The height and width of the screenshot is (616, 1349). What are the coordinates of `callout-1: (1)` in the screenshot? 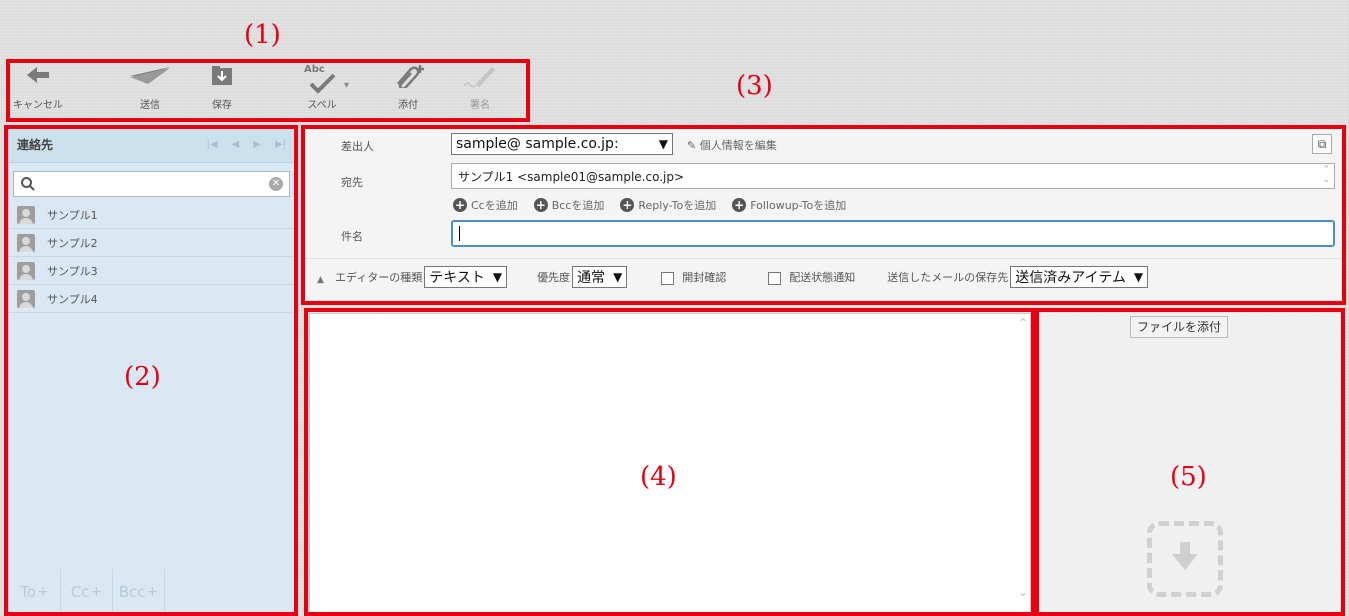 It's located at (262, 35).